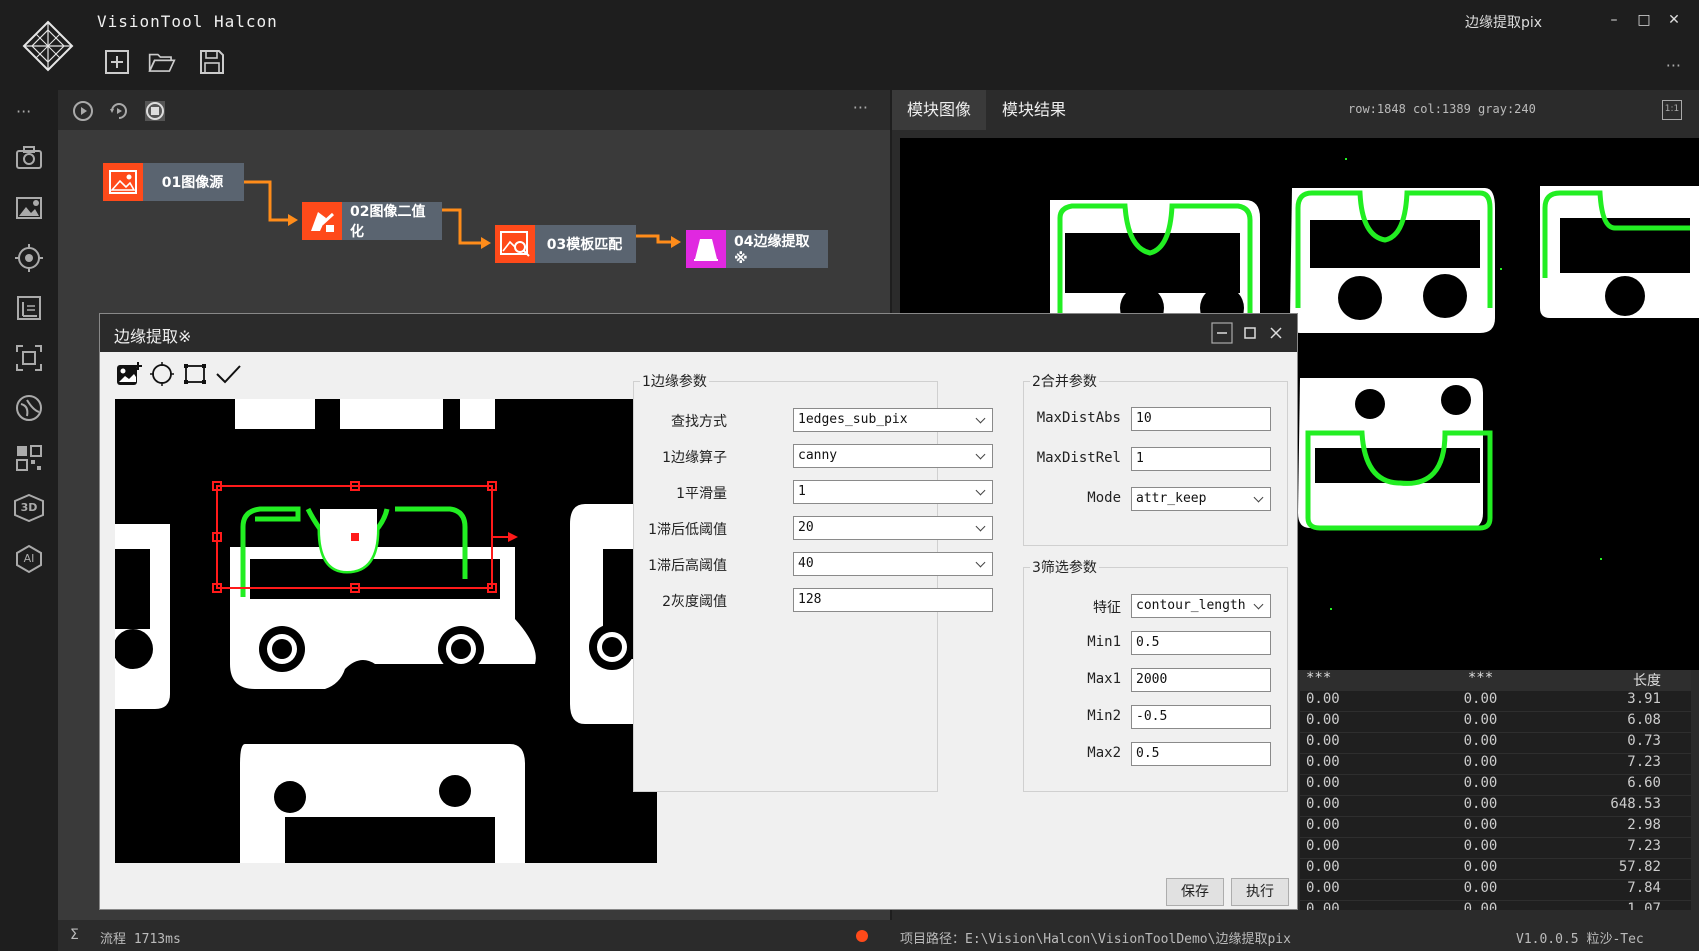  Describe the element at coordinates (1201, 419) in the screenshot. I see `max-dist-abs-input: 10` at that location.